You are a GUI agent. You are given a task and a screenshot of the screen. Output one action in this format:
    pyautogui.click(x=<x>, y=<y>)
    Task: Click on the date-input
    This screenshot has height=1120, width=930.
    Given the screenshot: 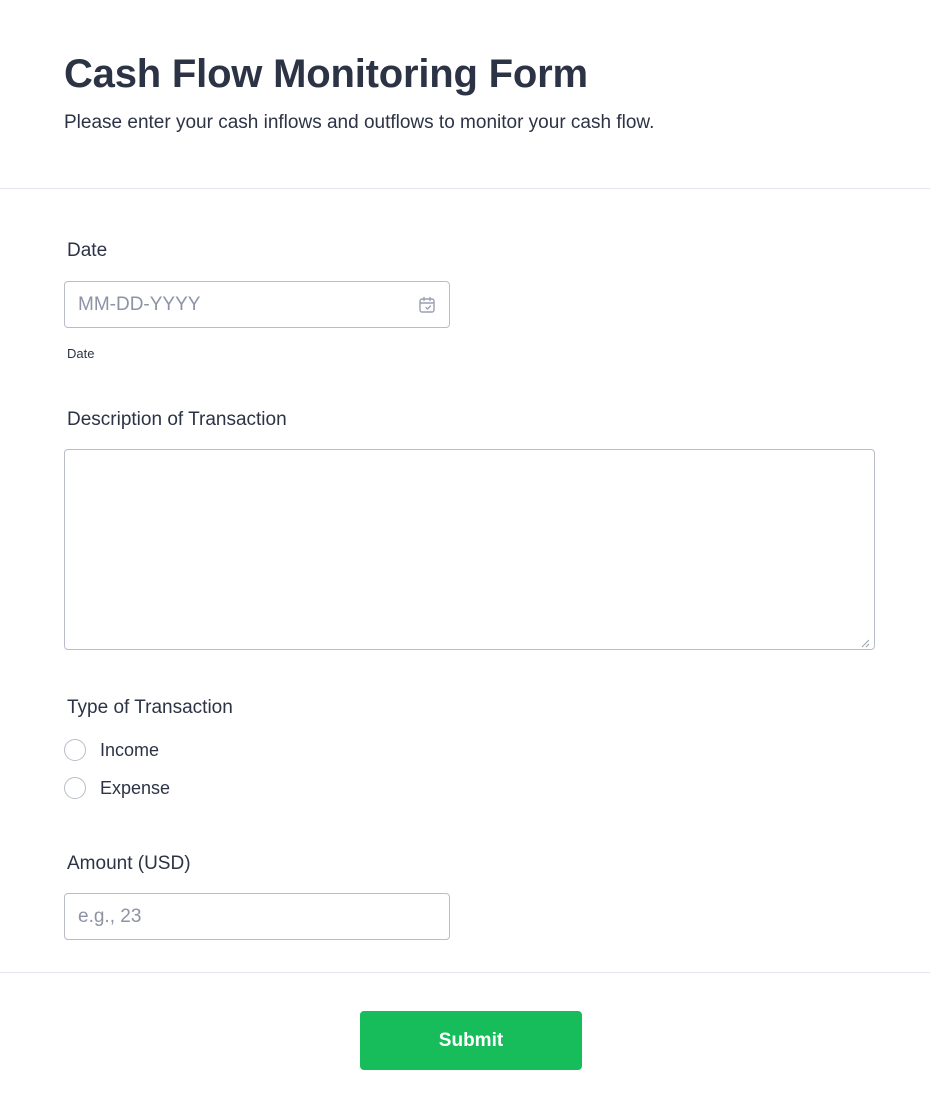 What is the action you would take?
    pyautogui.click(x=257, y=304)
    